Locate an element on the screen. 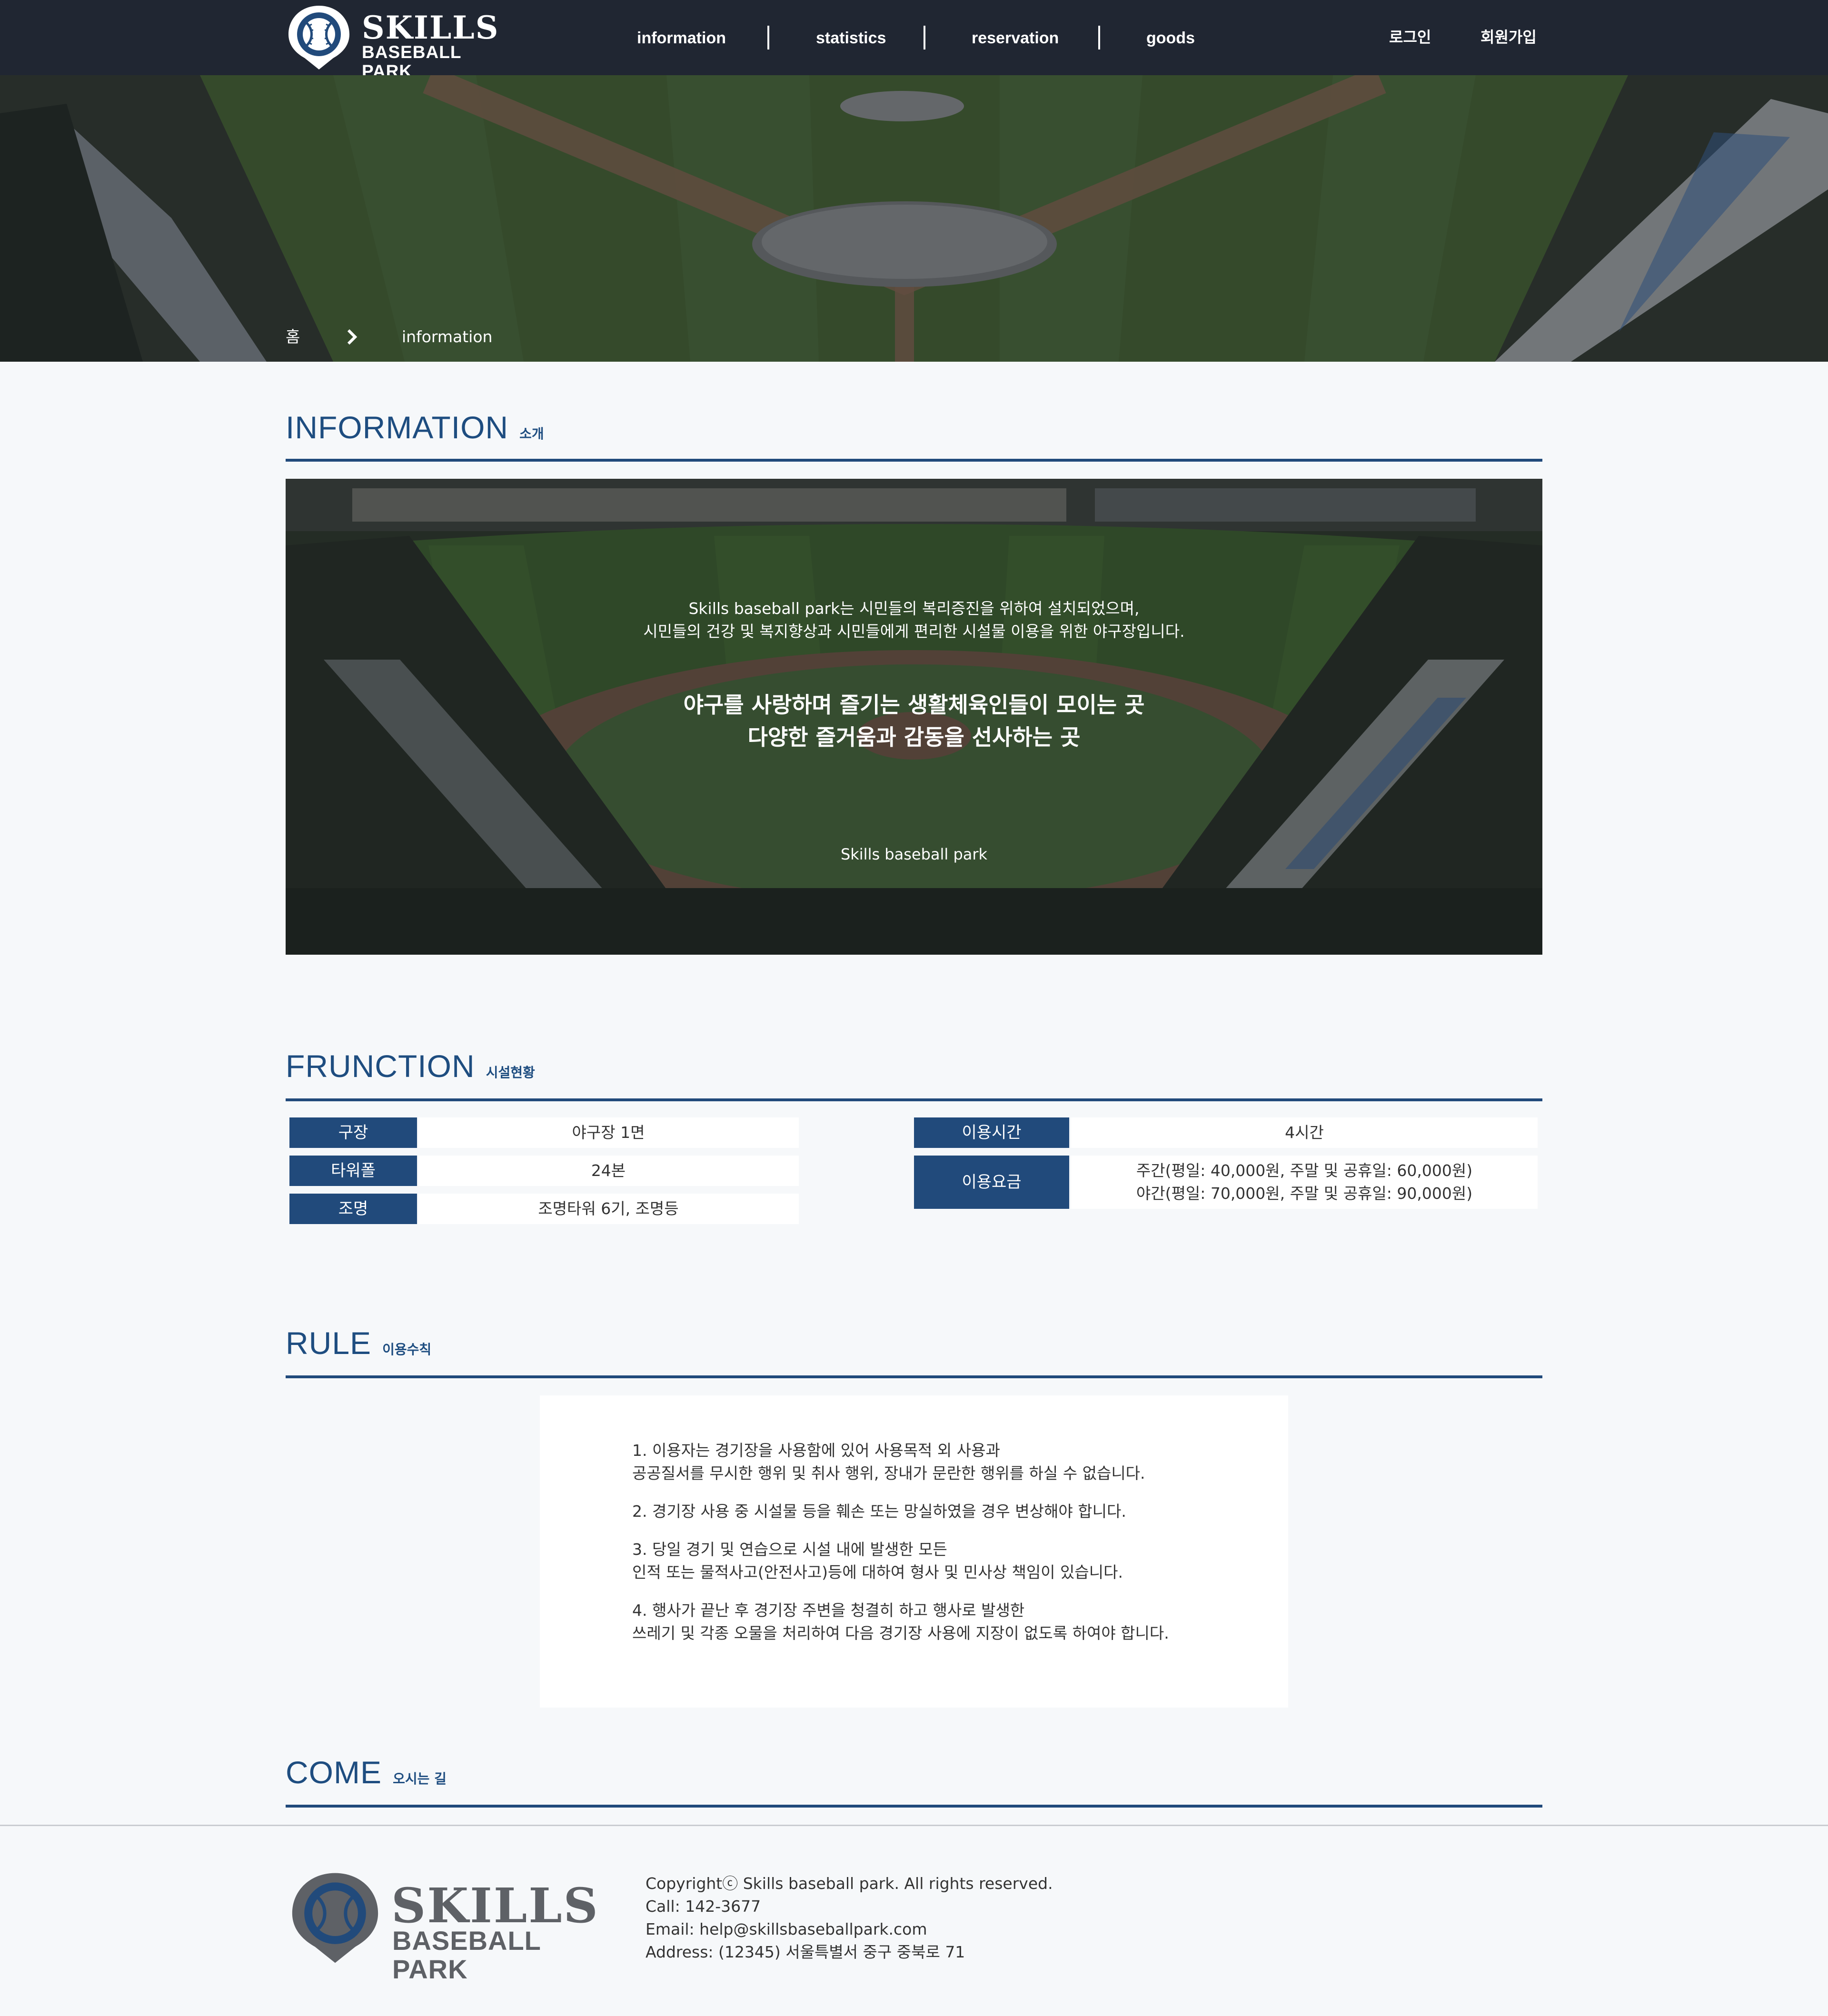 The image size is (1828, 2016). brand-name: SKILLS is located at coordinates (430, 27).